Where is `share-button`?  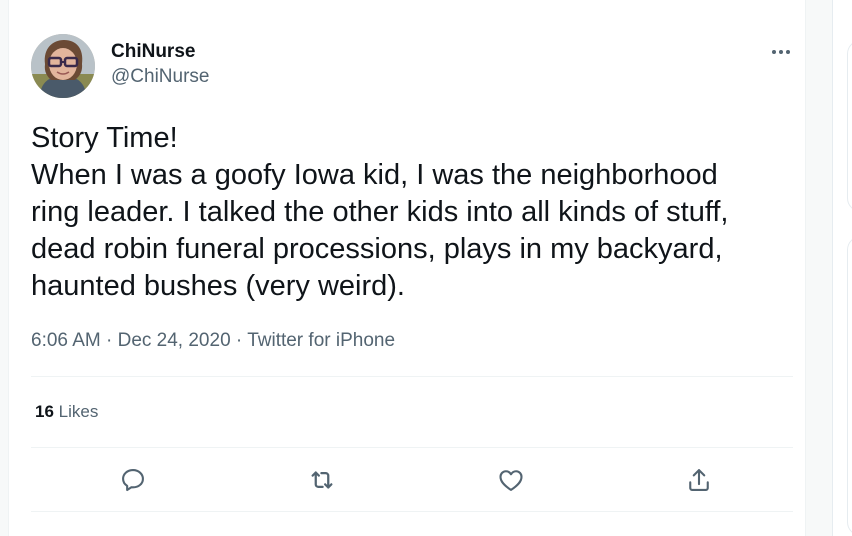
share-button is located at coordinates (699, 480).